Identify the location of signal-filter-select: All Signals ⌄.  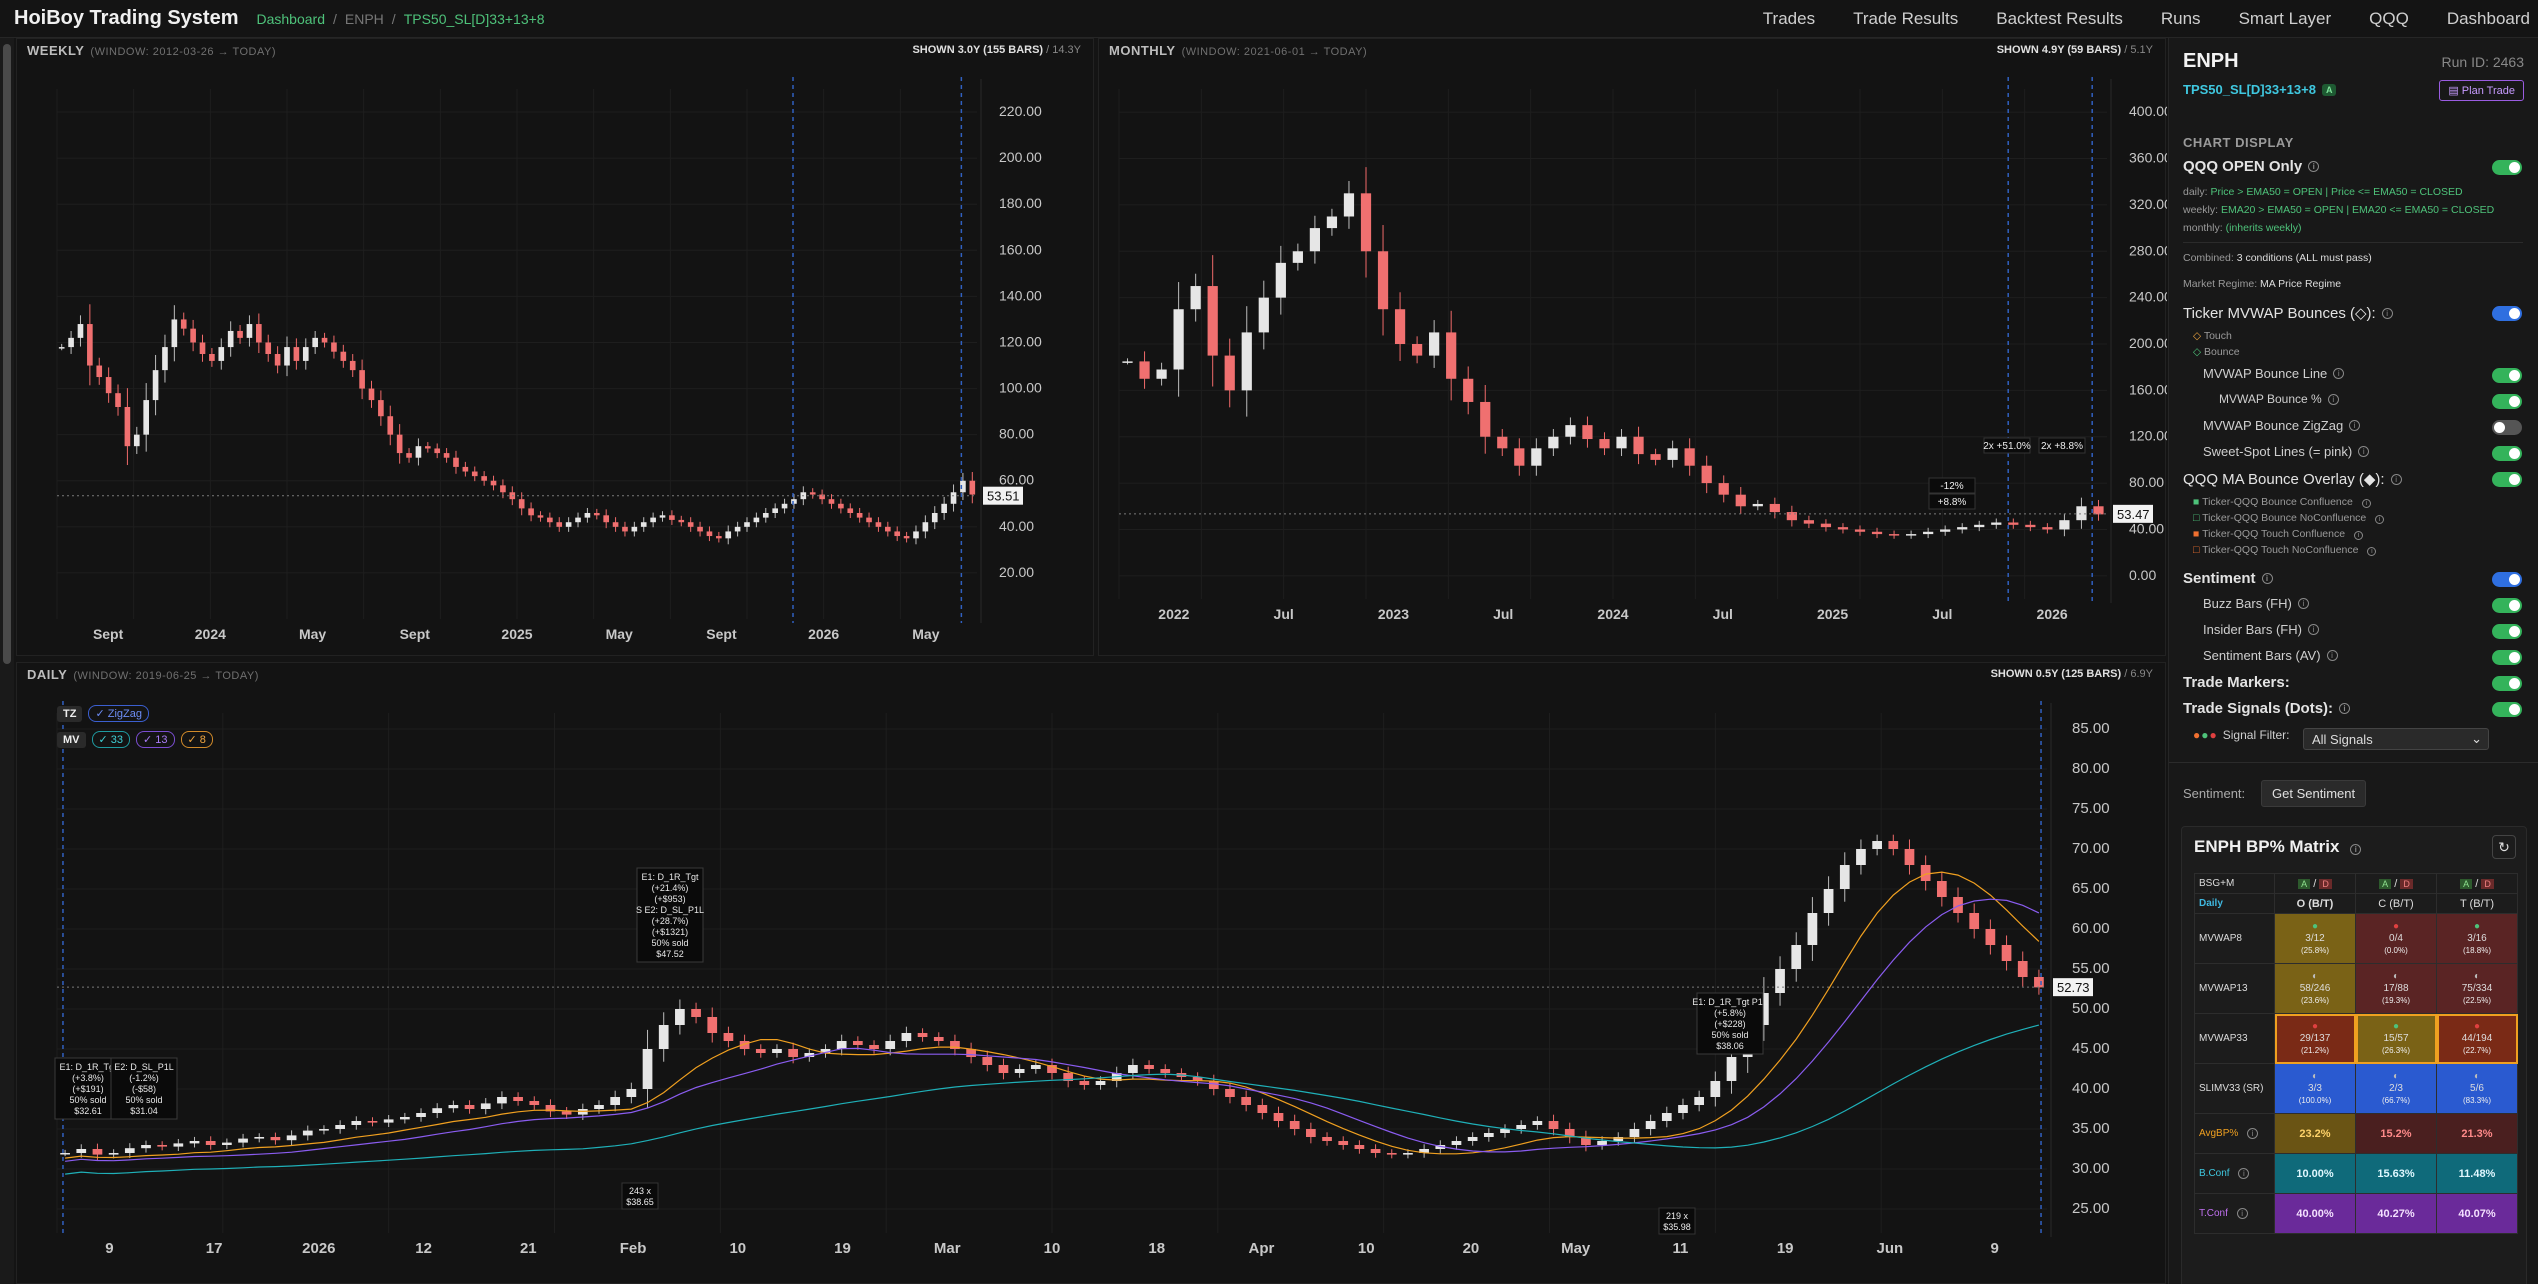
(2396, 739).